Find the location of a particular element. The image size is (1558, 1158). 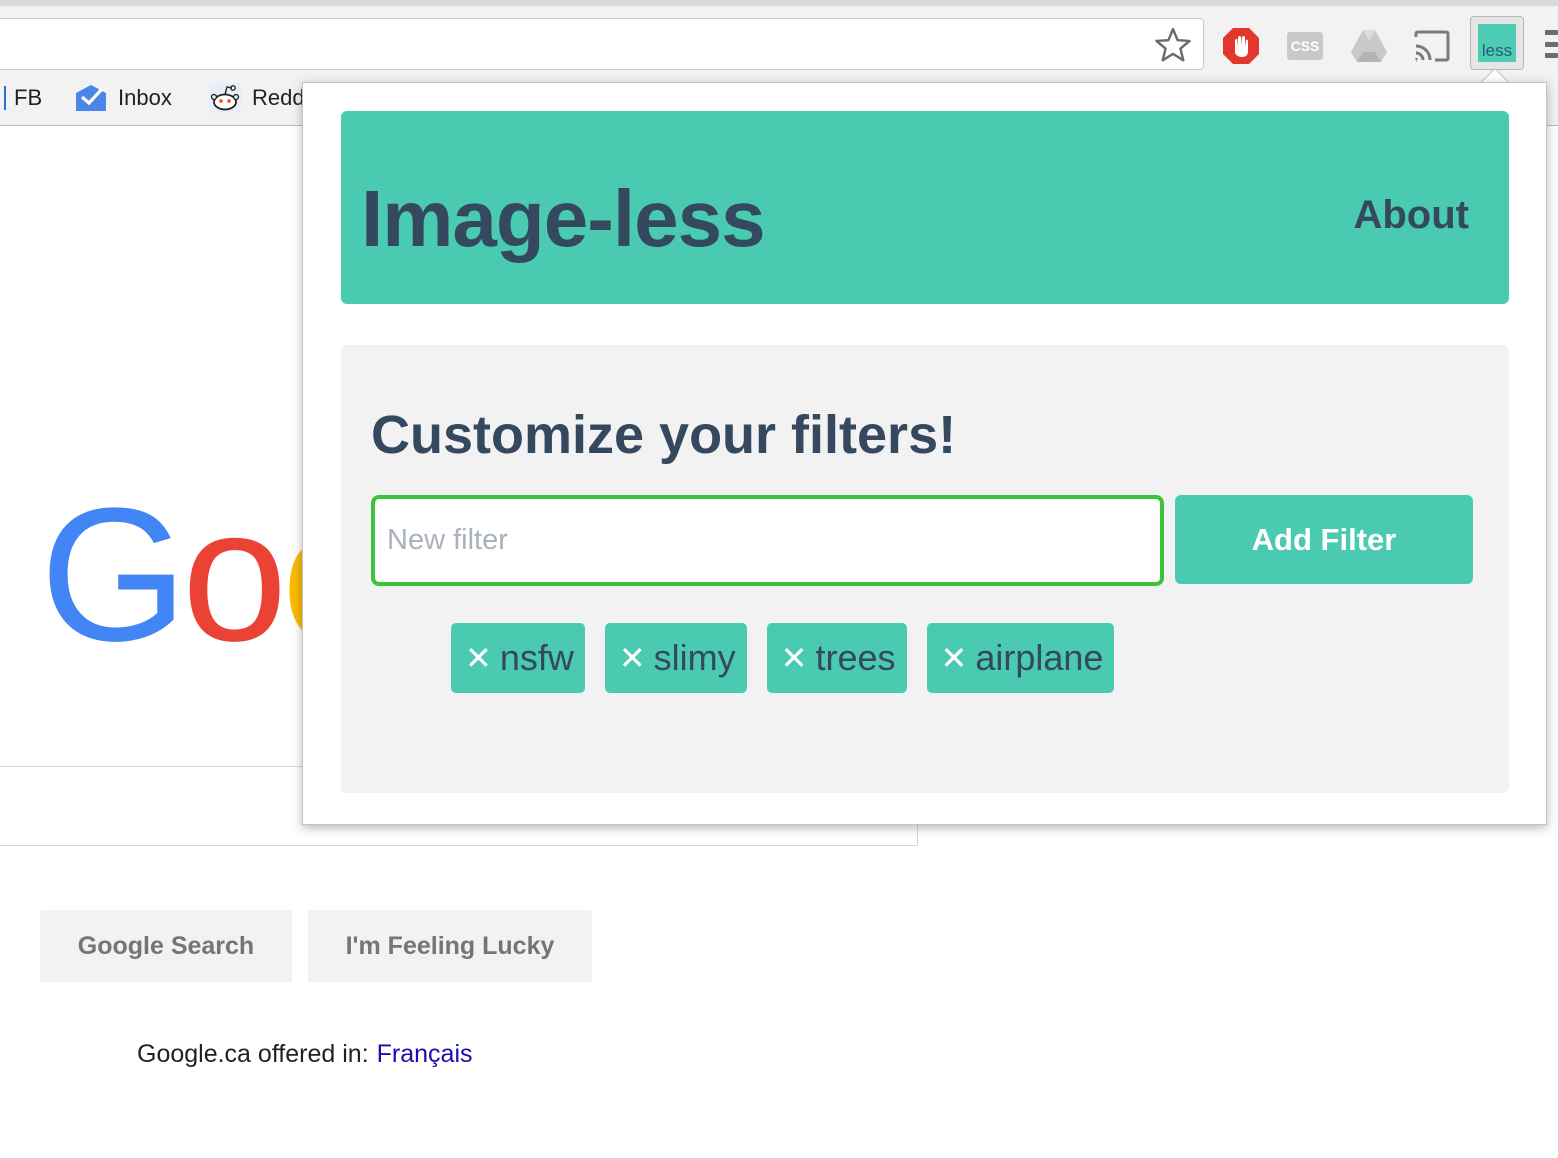

language-link: Français is located at coordinates (425, 1054).